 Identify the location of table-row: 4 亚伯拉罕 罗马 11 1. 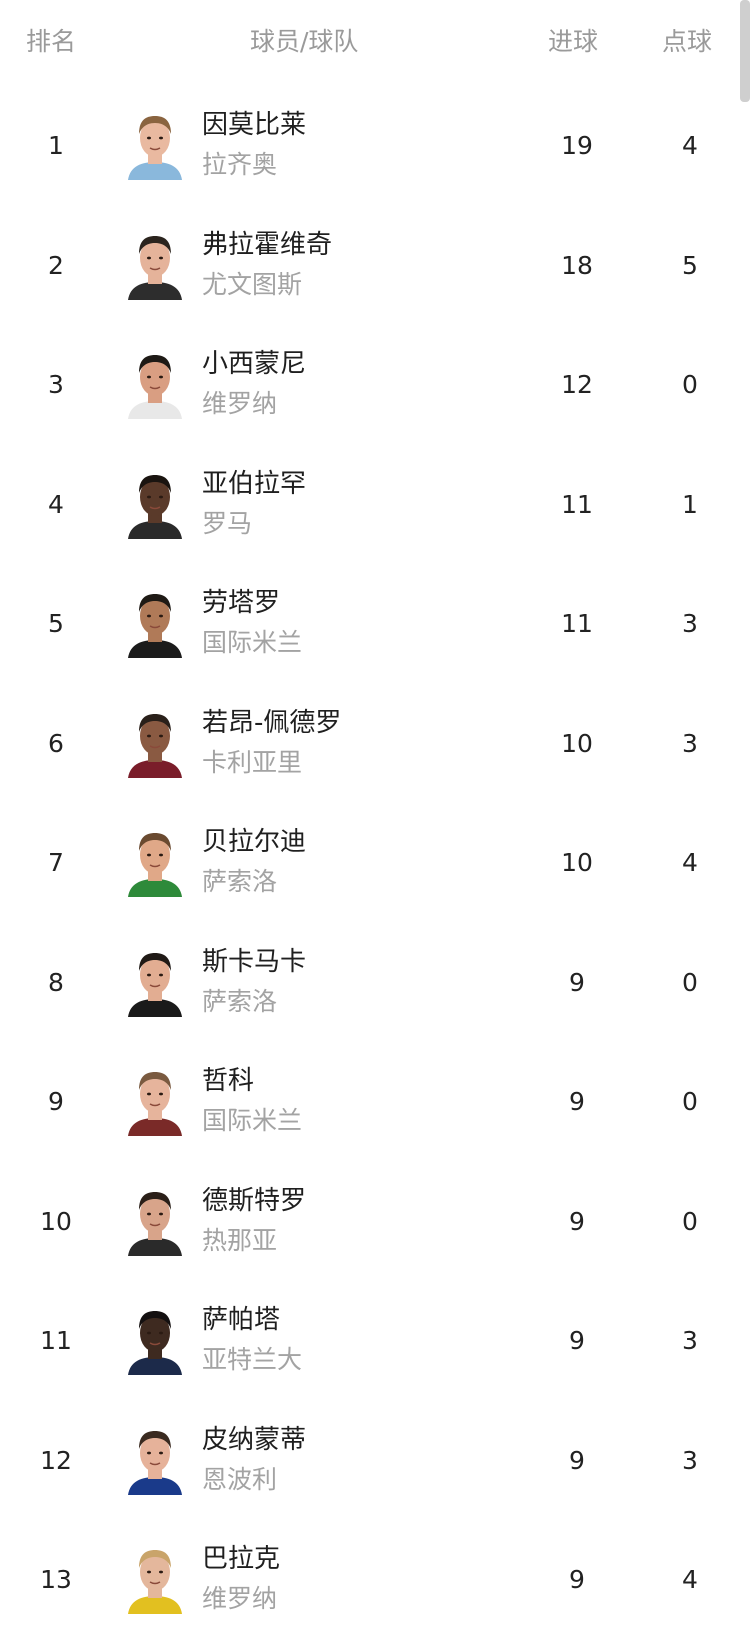
(375, 509).